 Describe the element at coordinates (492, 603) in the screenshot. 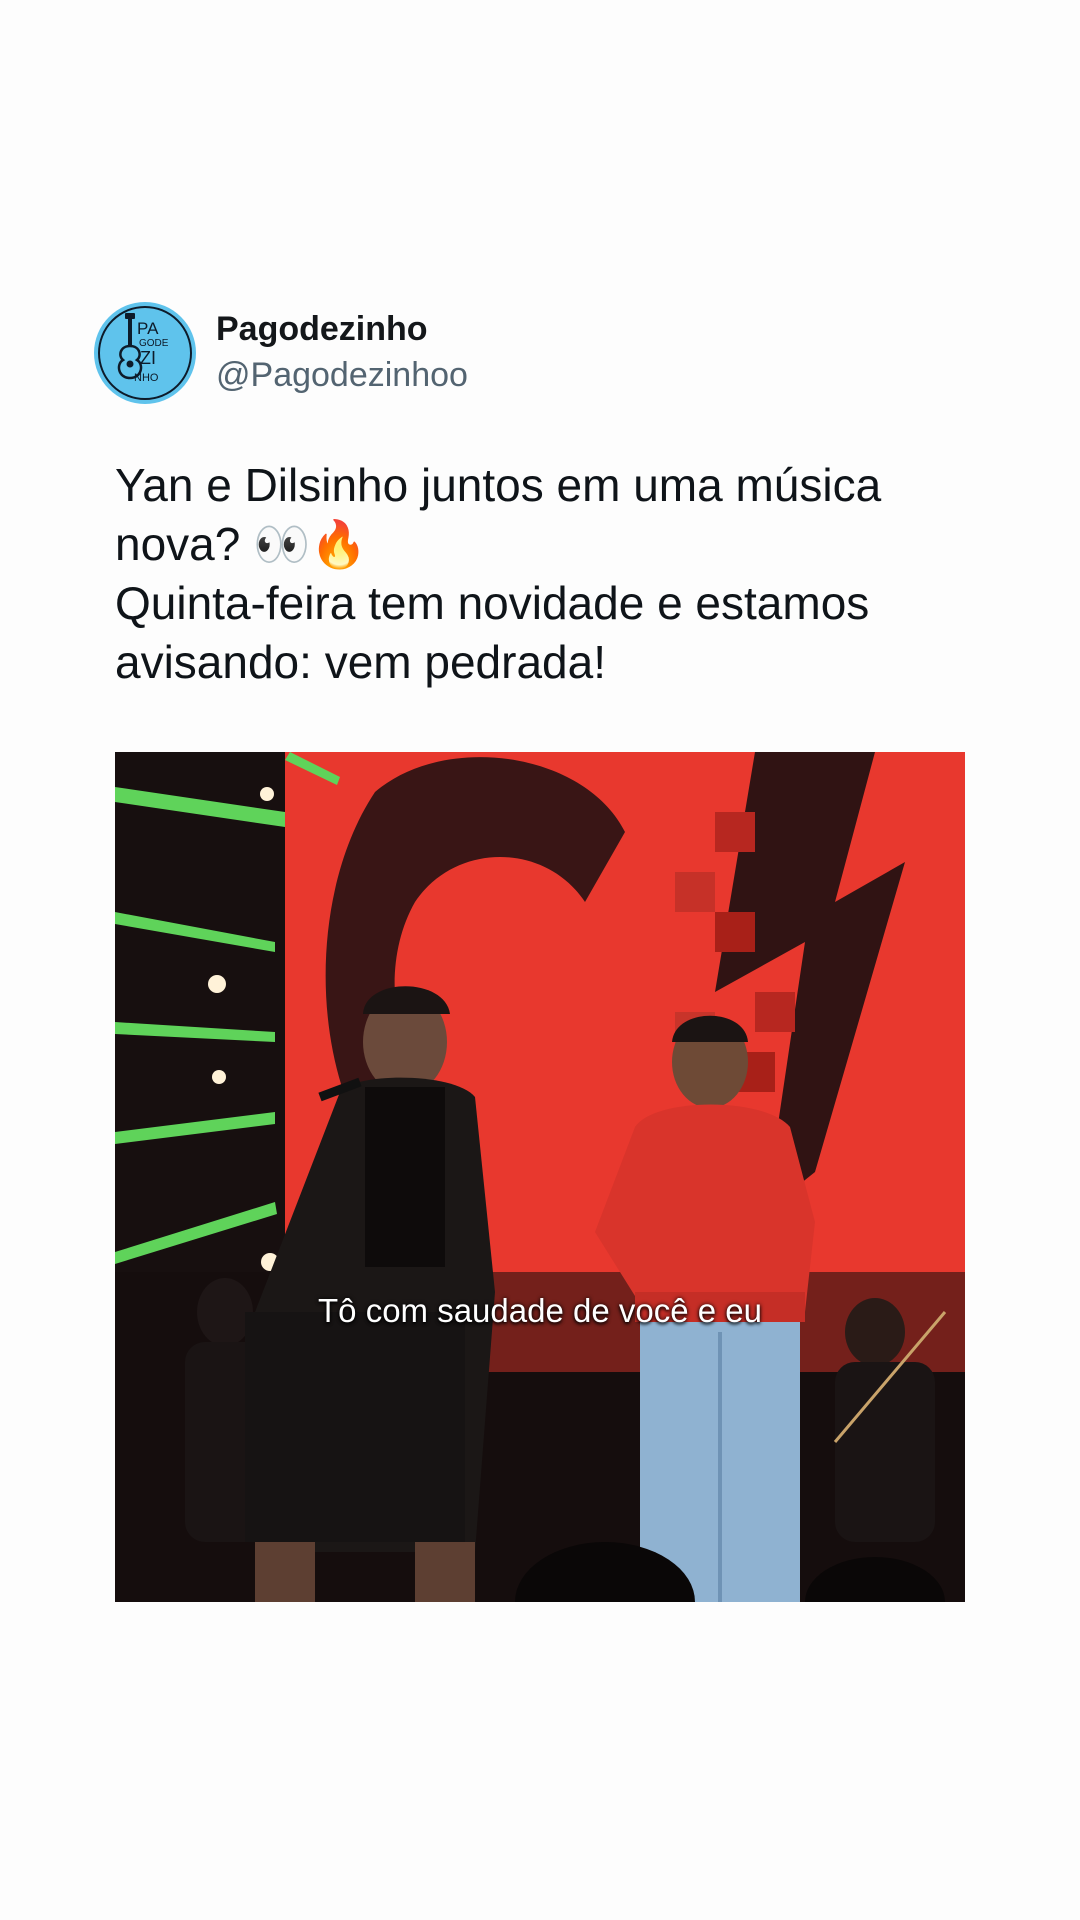

I see `tweet-text-line: Quinta-feira tem novidade e estamos` at that location.